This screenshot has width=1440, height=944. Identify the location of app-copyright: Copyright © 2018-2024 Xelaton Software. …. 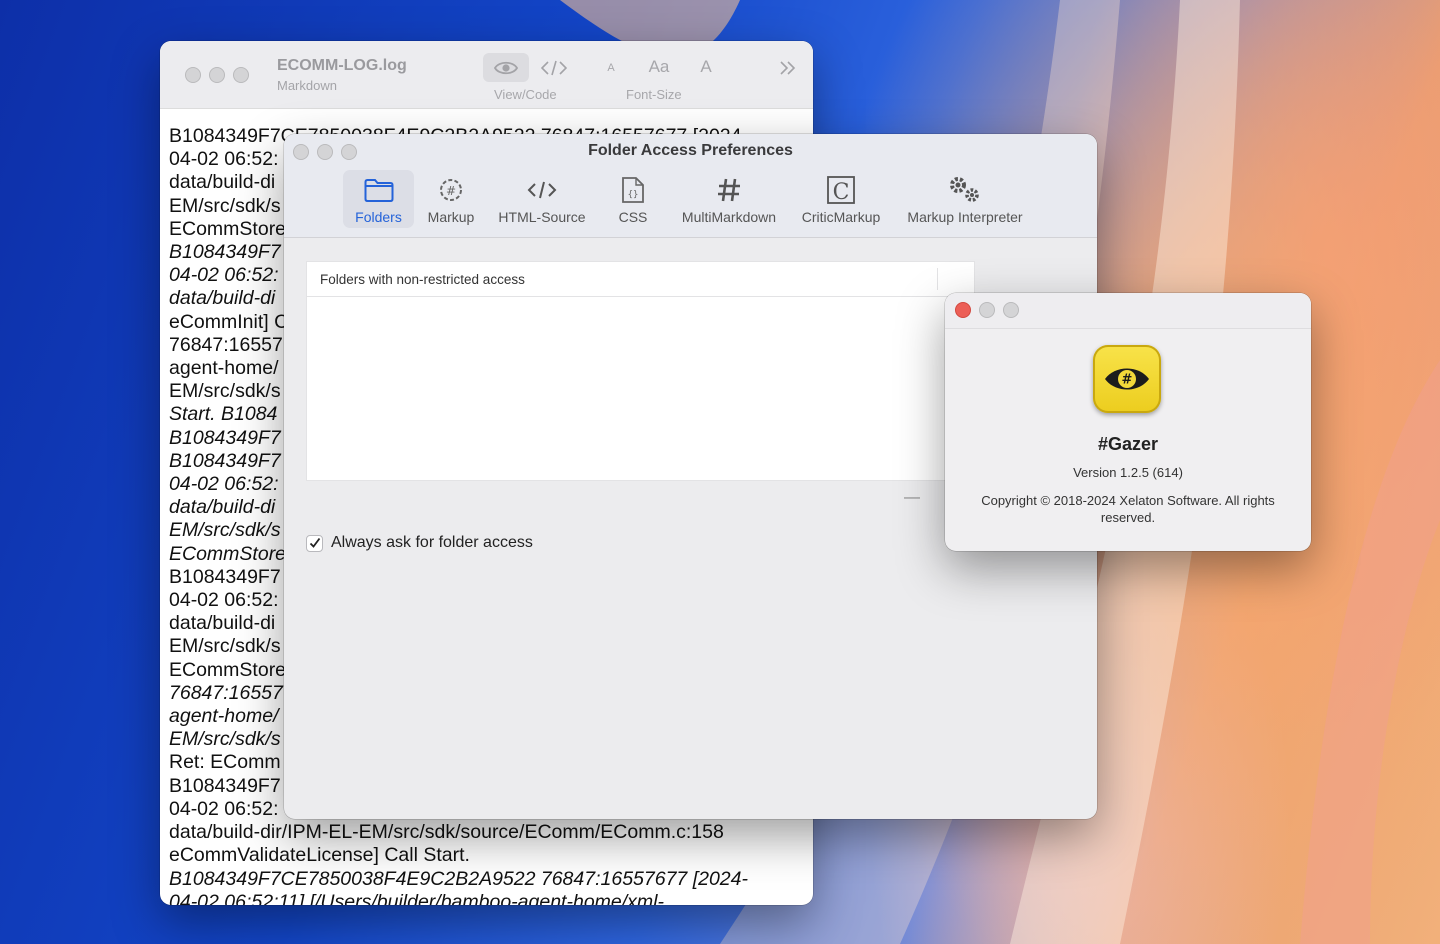
(1128, 509).